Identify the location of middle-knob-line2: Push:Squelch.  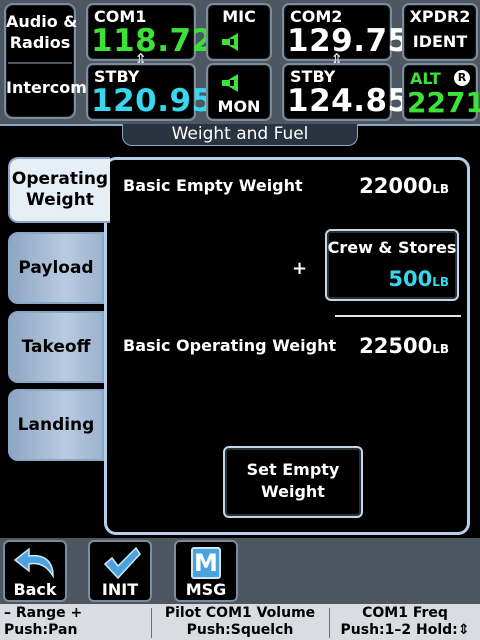
(240, 630).